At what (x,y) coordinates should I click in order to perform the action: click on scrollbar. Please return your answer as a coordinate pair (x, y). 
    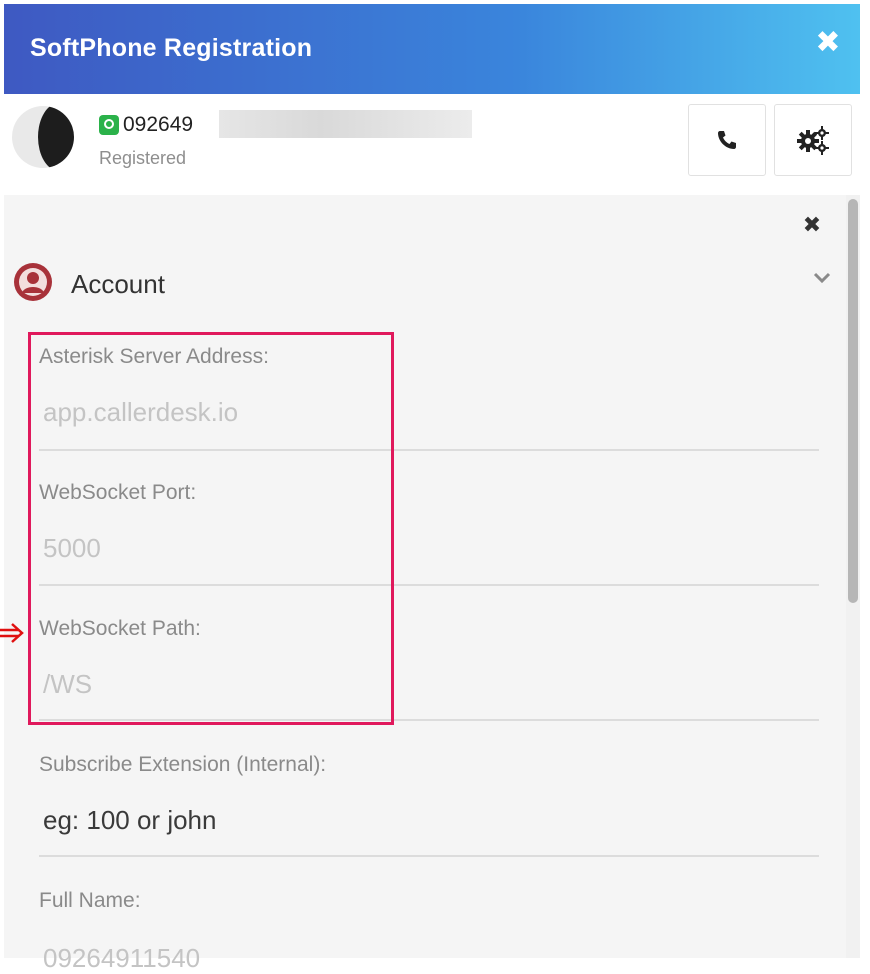
    Looking at the image, I should click on (853, 576).